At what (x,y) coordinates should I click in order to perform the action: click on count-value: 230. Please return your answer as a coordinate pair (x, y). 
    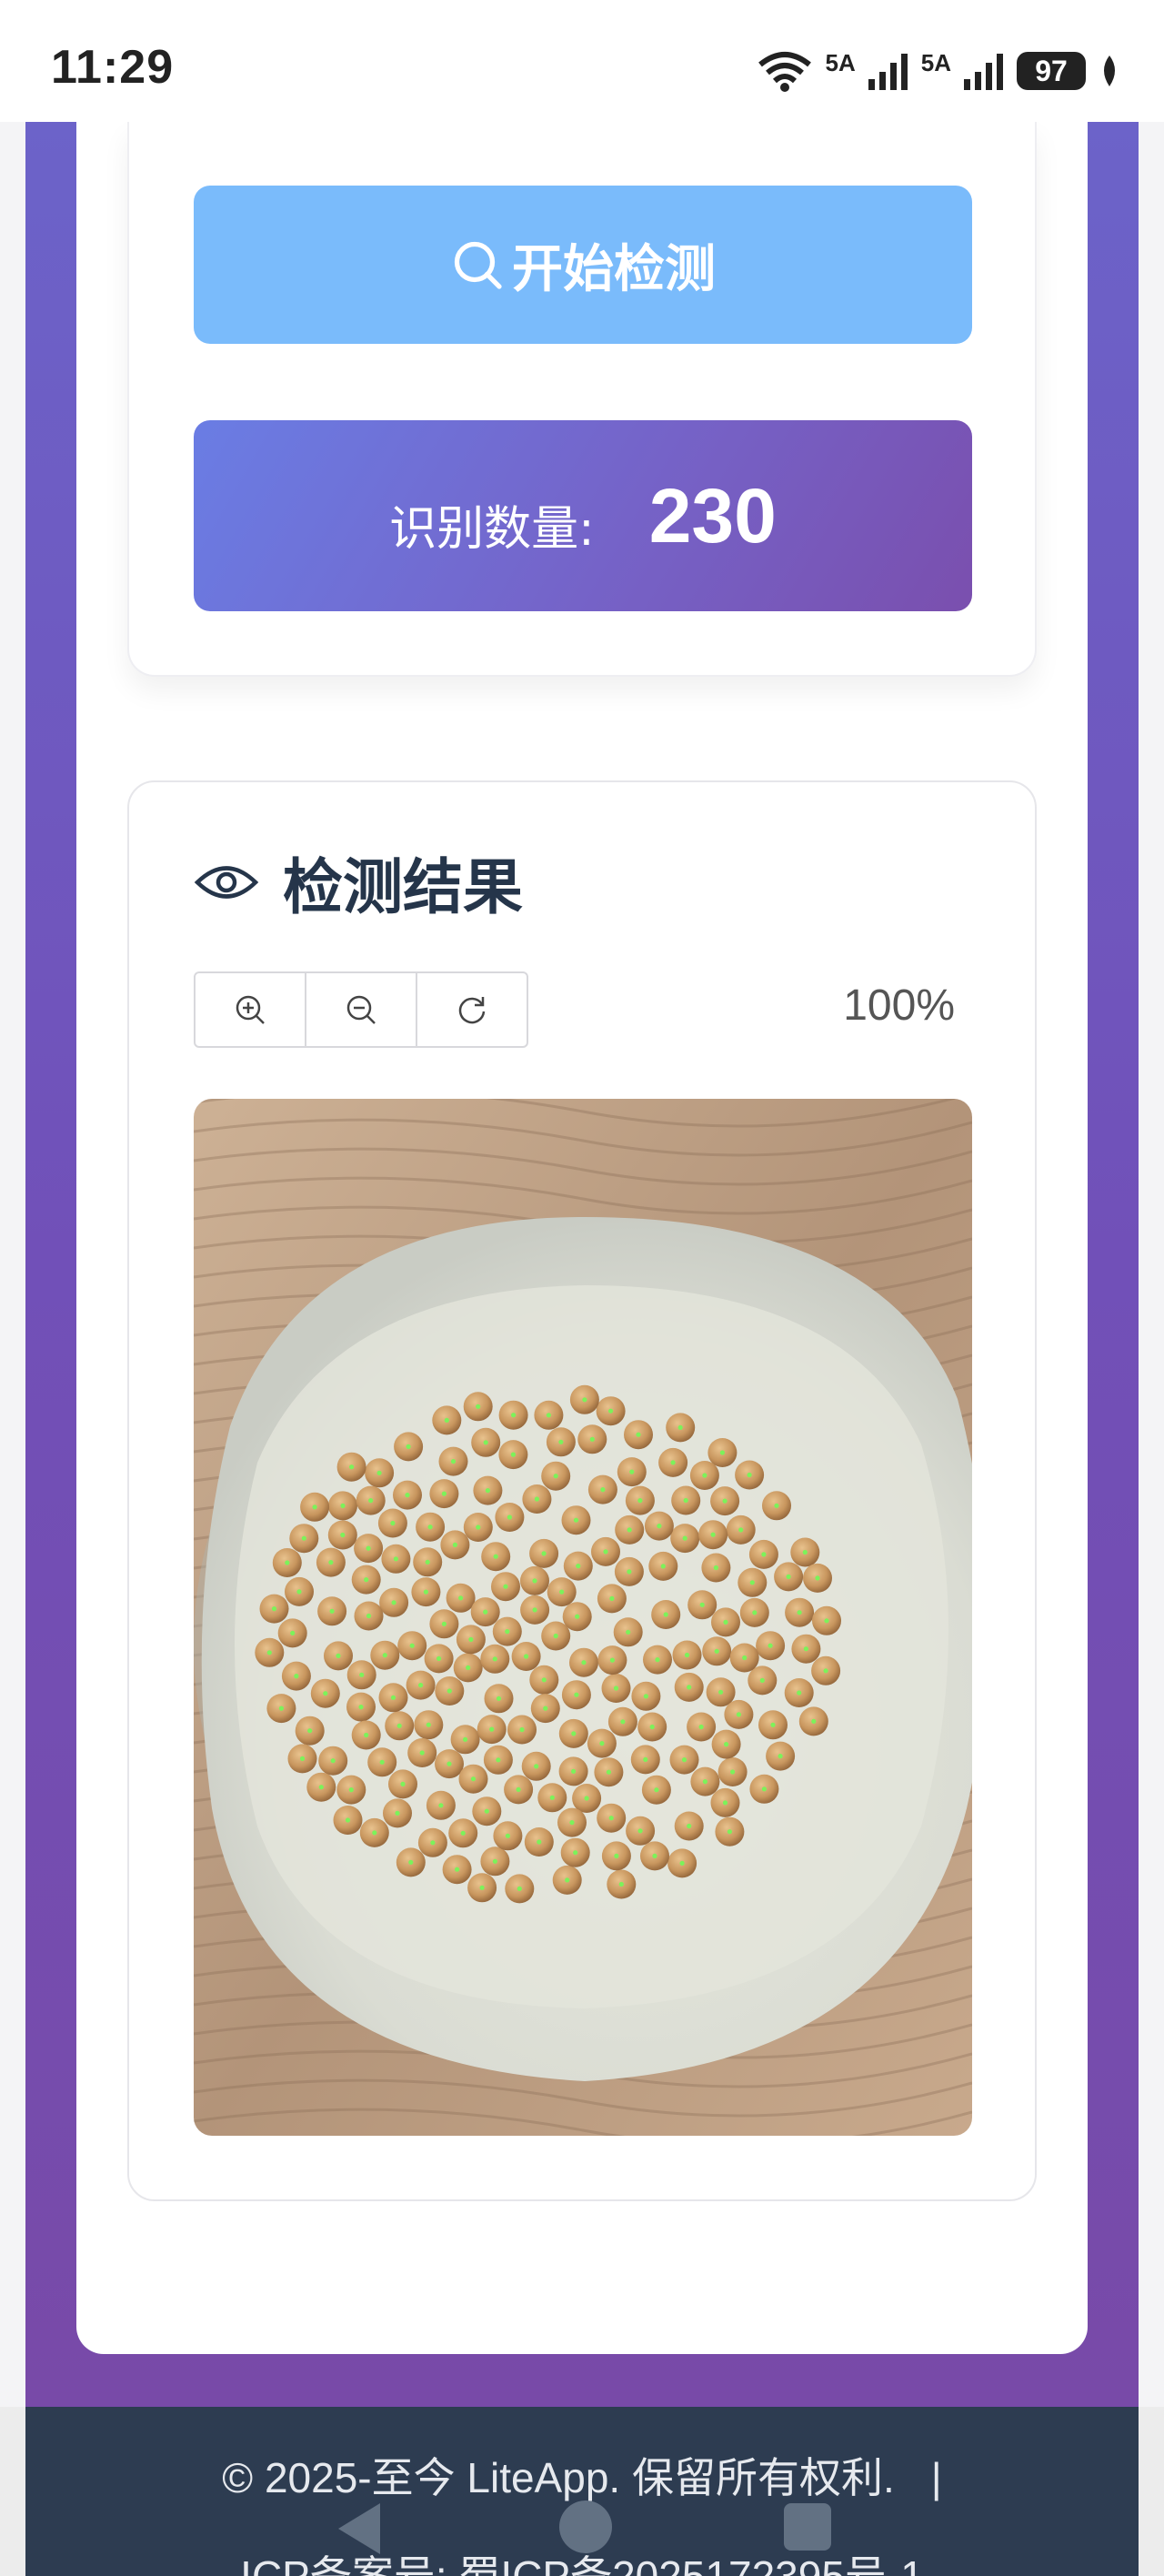
    Looking at the image, I should click on (713, 515).